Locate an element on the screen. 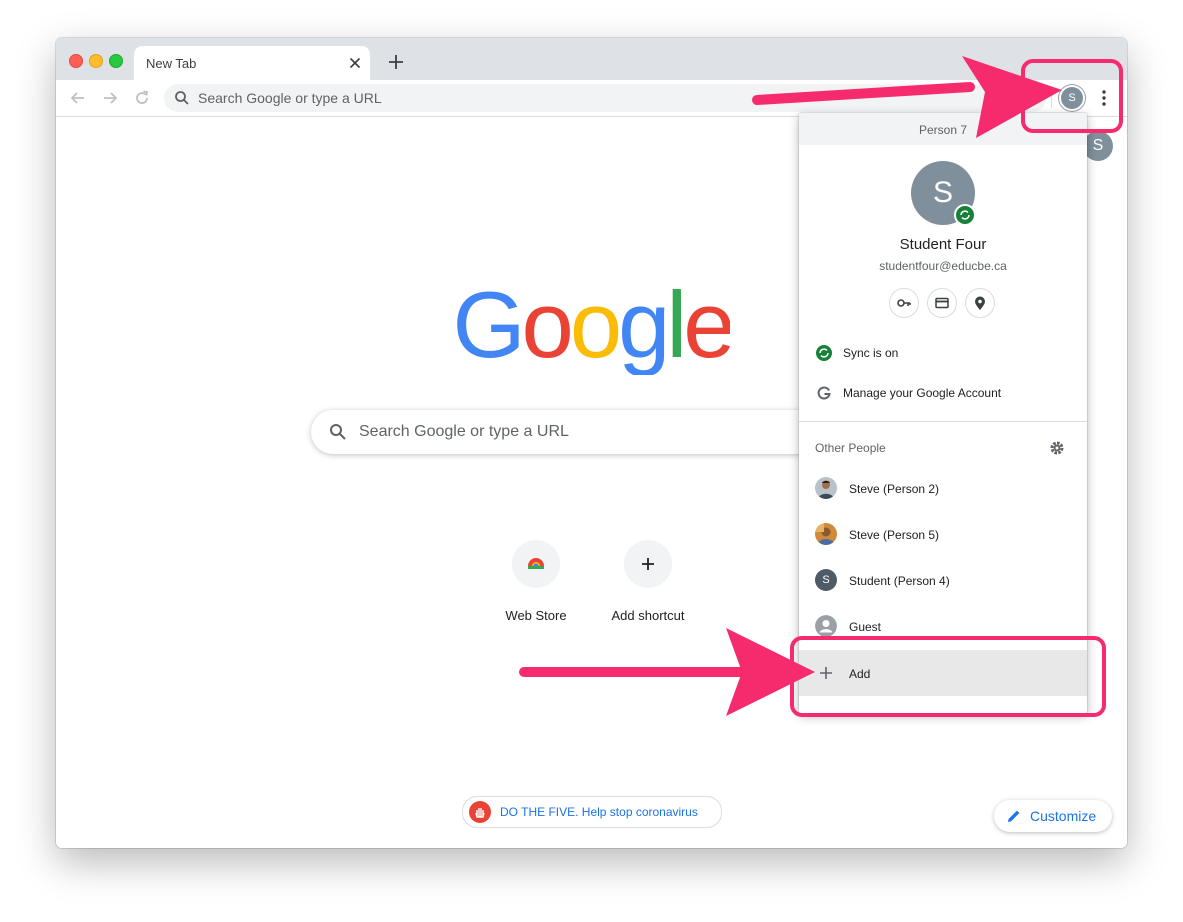  sync-badge-icon is located at coordinates (965, 215).